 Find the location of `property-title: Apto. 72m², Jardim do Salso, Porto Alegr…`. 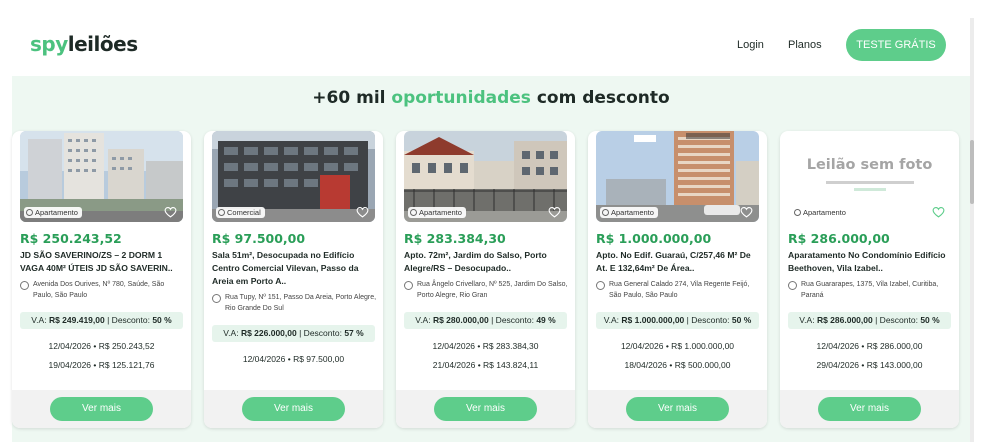

property-title: Apto. 72m², Jardim do Salso, Porto Alegr… is located at coordinates (487, 262).